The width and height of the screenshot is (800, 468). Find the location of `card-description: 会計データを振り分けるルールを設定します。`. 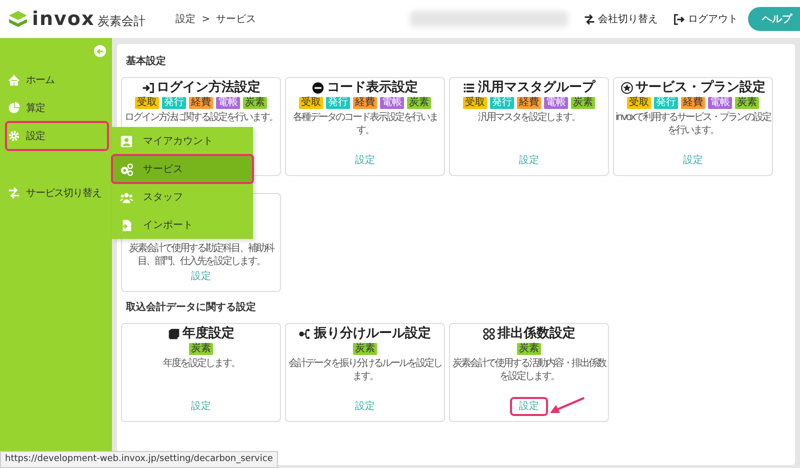

card-description: 会計データを振り分けるルールを設定します。 is located at coordinates (365, 370).